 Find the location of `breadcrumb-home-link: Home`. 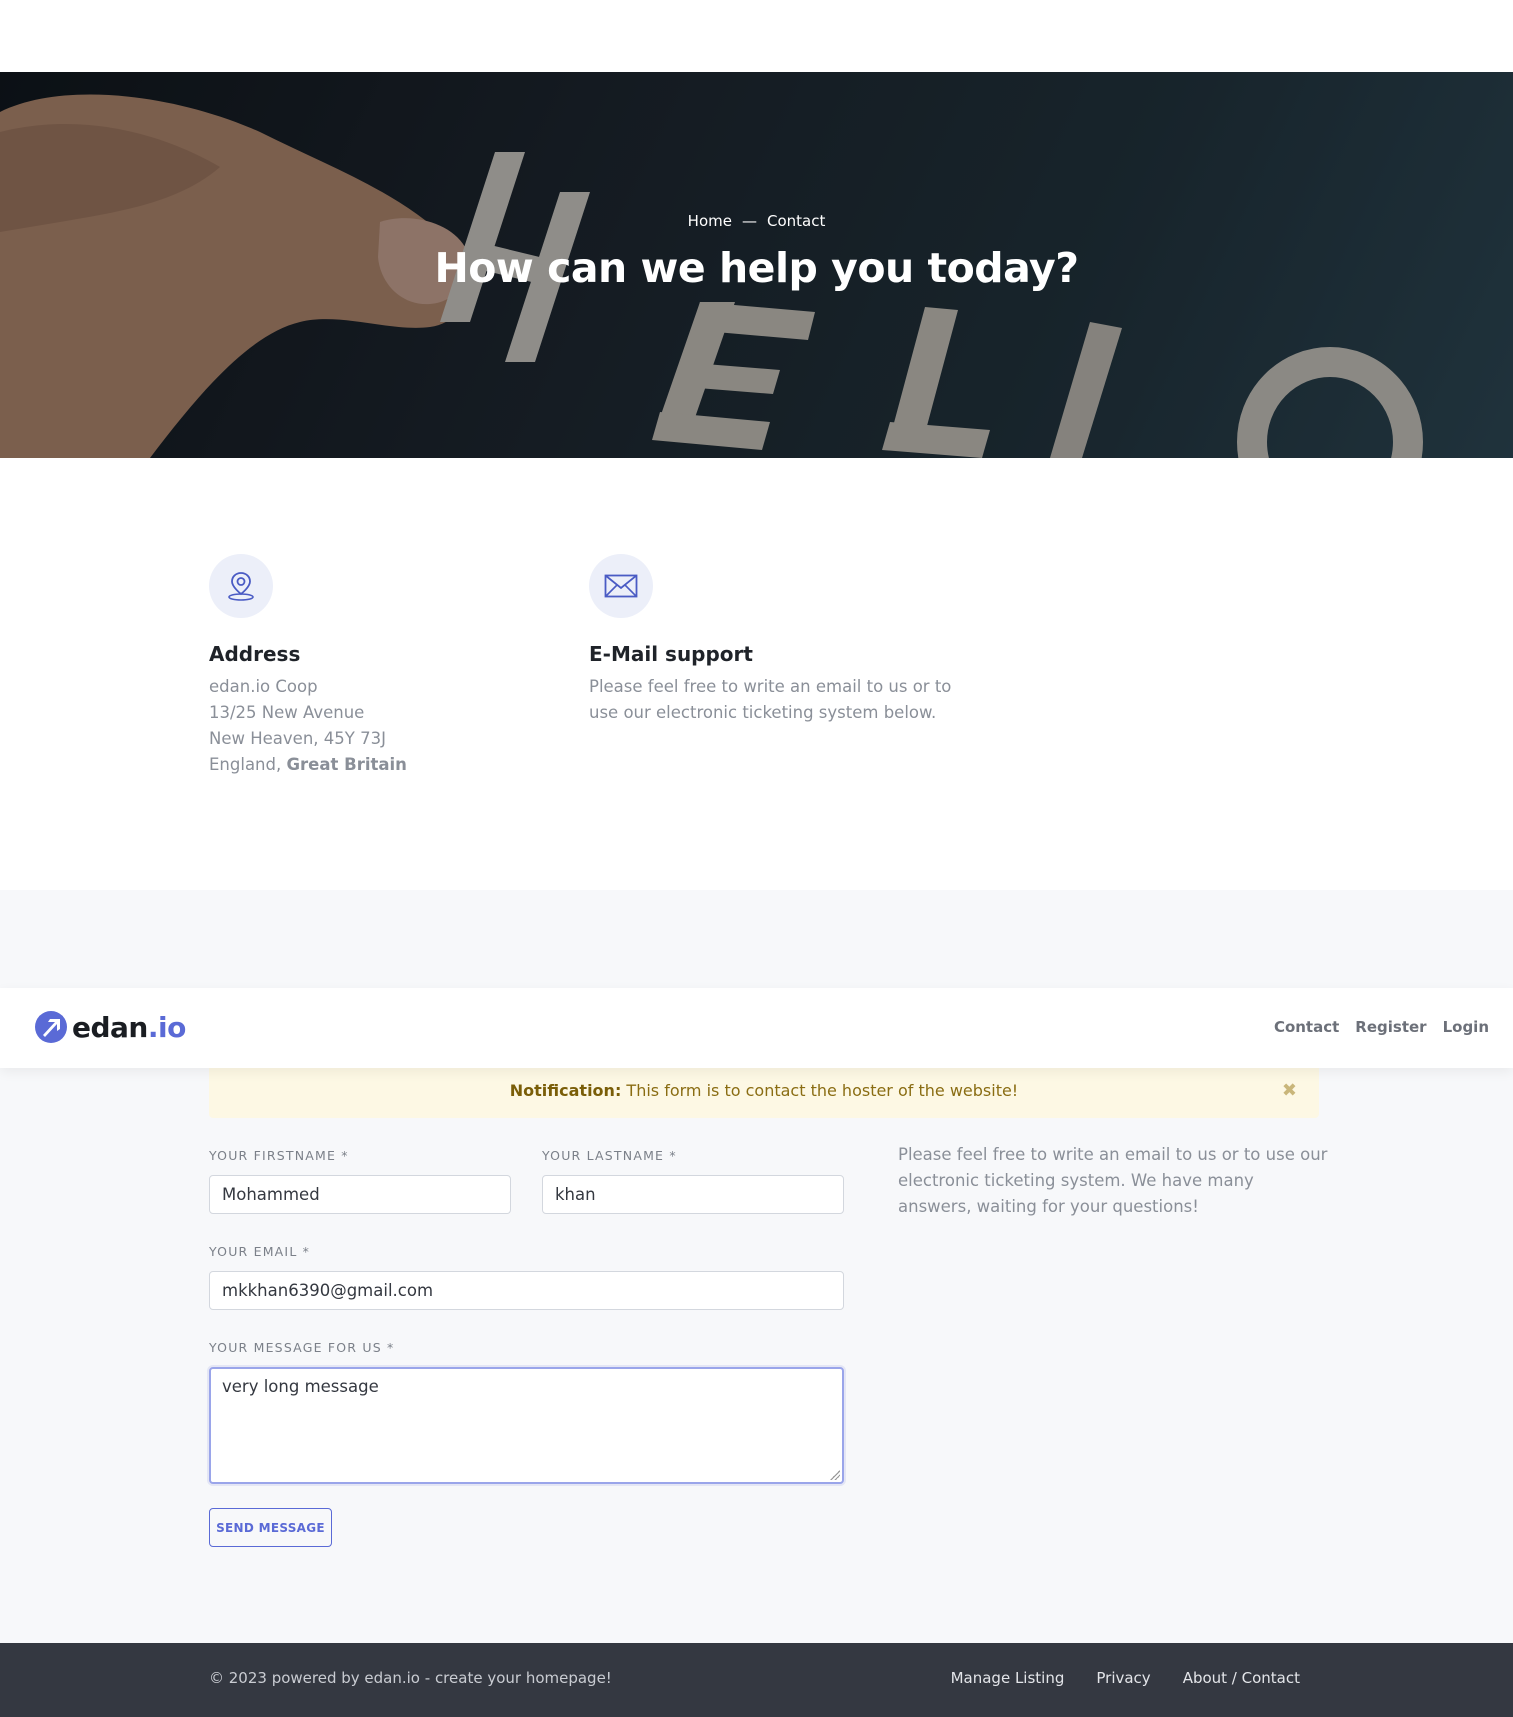

breadcrumb-home-link: Home is located at coordinates (710, 221).